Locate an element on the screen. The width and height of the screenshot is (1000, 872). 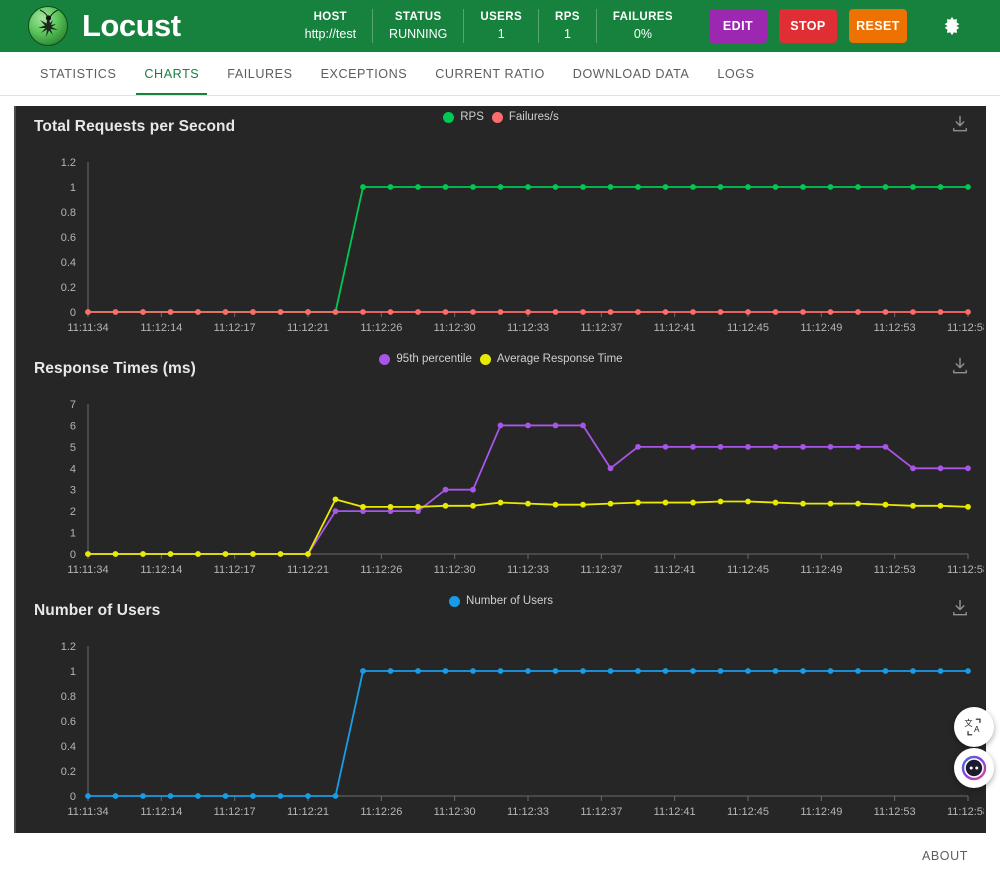
header-actions: EDIT STOP RESET is located at coordinates (807, 26).